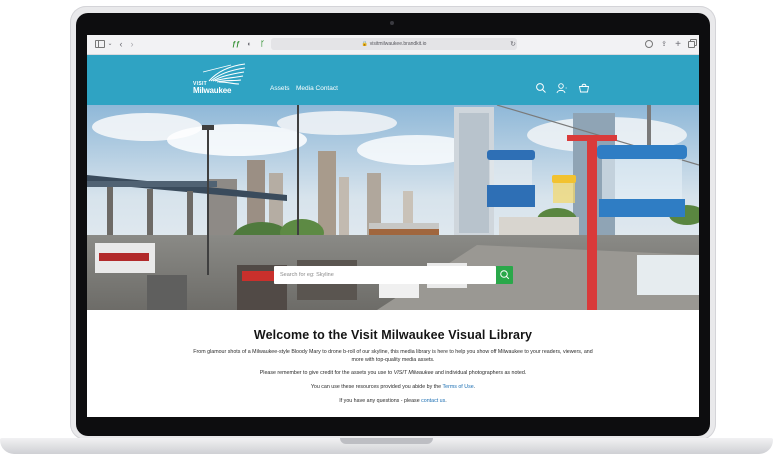 This screenshot has height=456, width=773. Describe the element at coordinates (280, 89) in the screenshot. I see `nav-assets: Assets` at that location.